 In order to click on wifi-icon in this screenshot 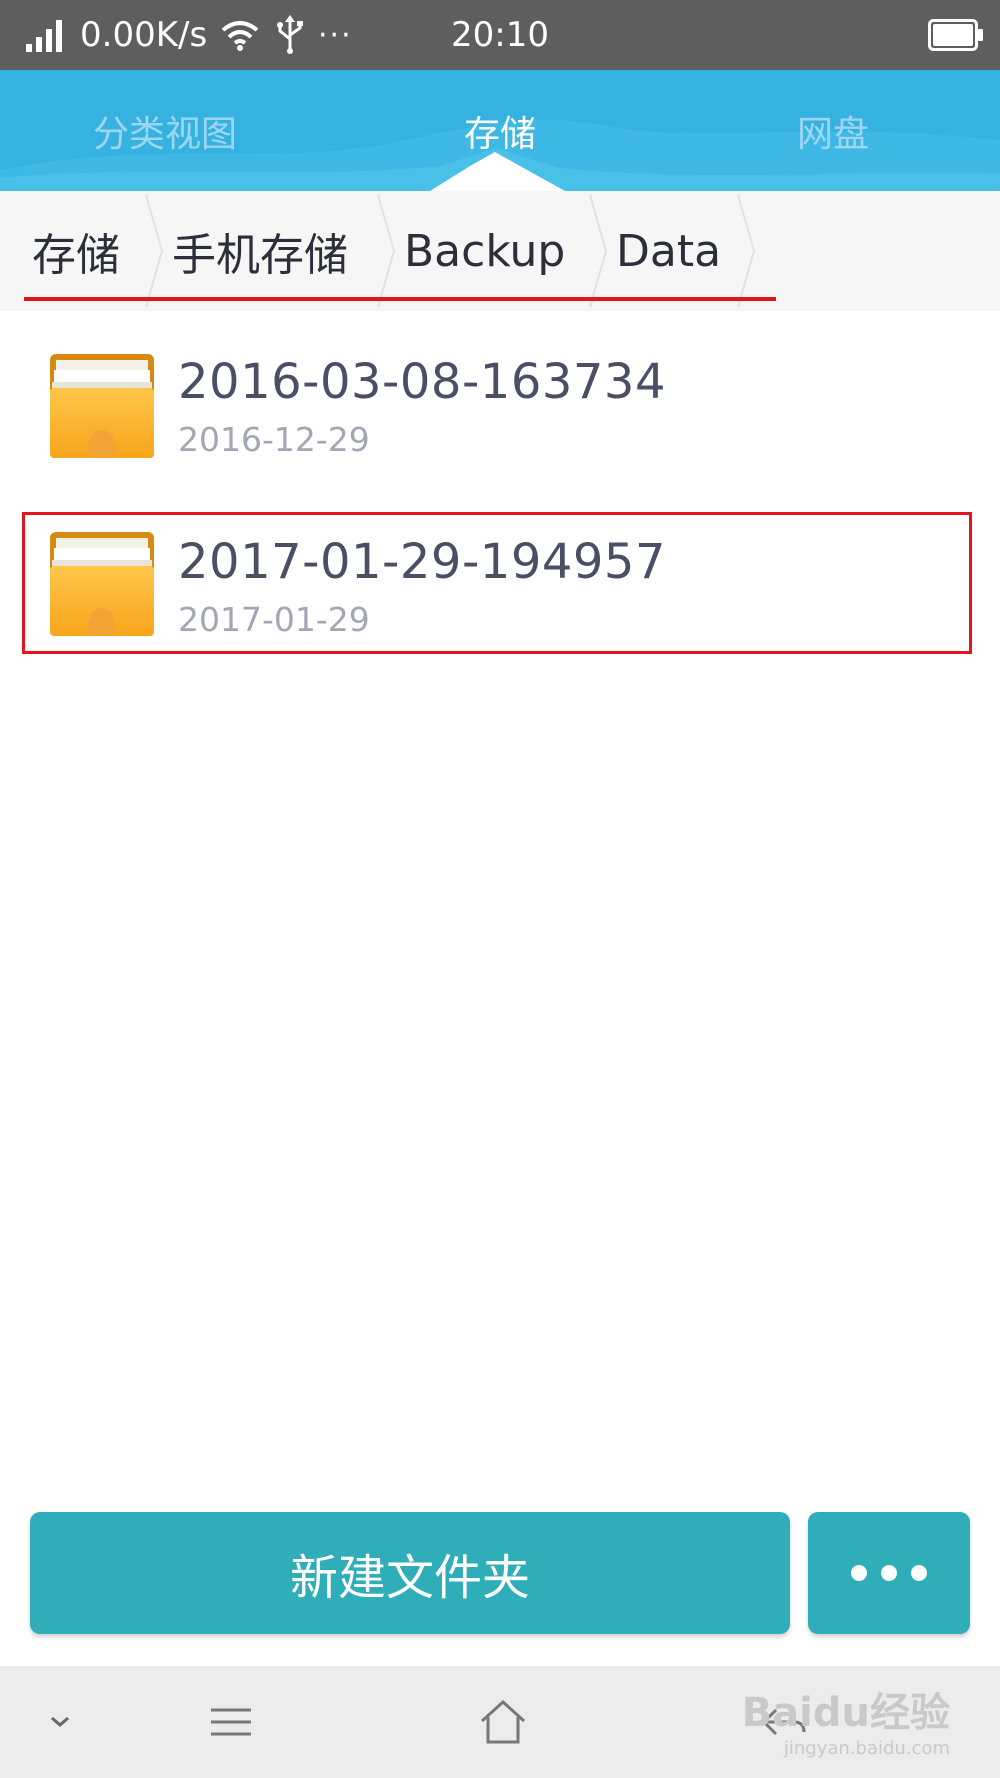, I will do `click(240, 35)`.